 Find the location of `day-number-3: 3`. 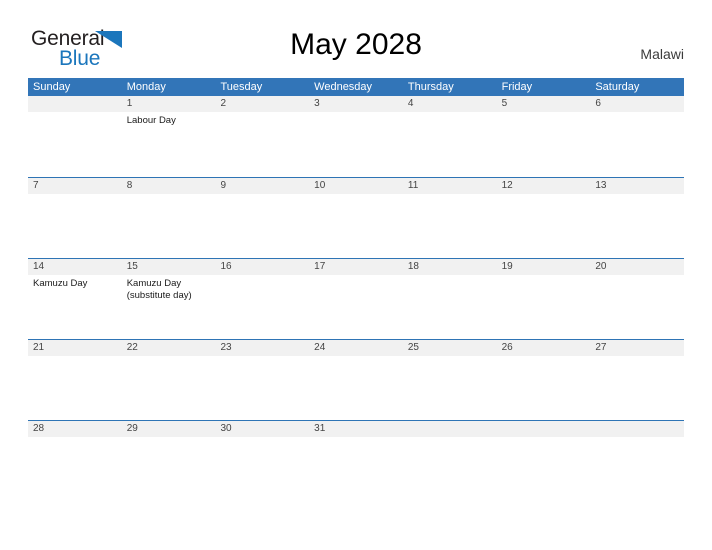

day-number-3: 3 is located at coordinates (356, 104).